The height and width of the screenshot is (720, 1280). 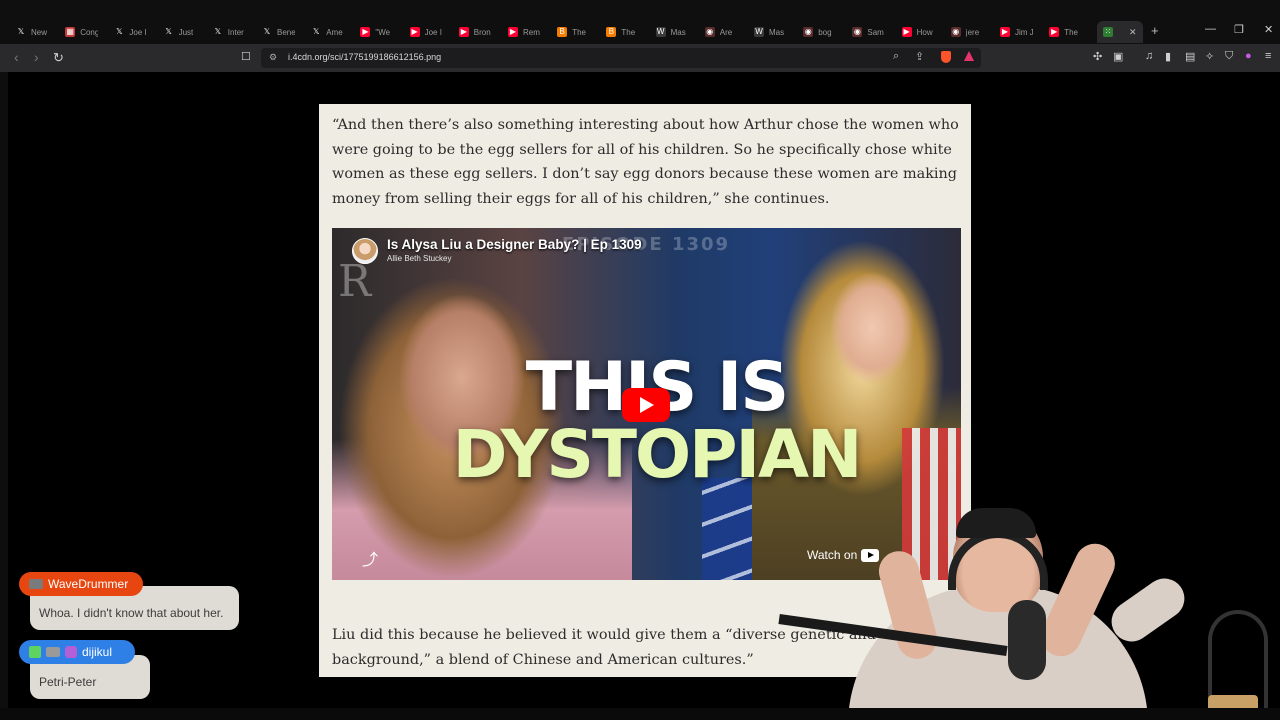 I want to click on tab-active: ⁙ ✕, so click(x=1120, y=32).